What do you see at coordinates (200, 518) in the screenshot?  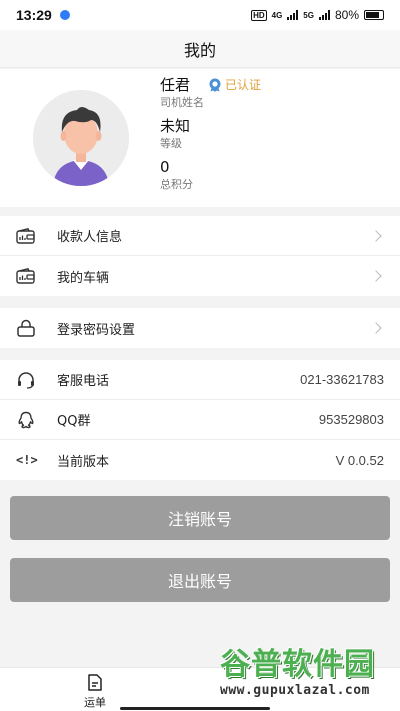 I see `cancel-account-button: 注销账号` at bounding box center [200, 518].